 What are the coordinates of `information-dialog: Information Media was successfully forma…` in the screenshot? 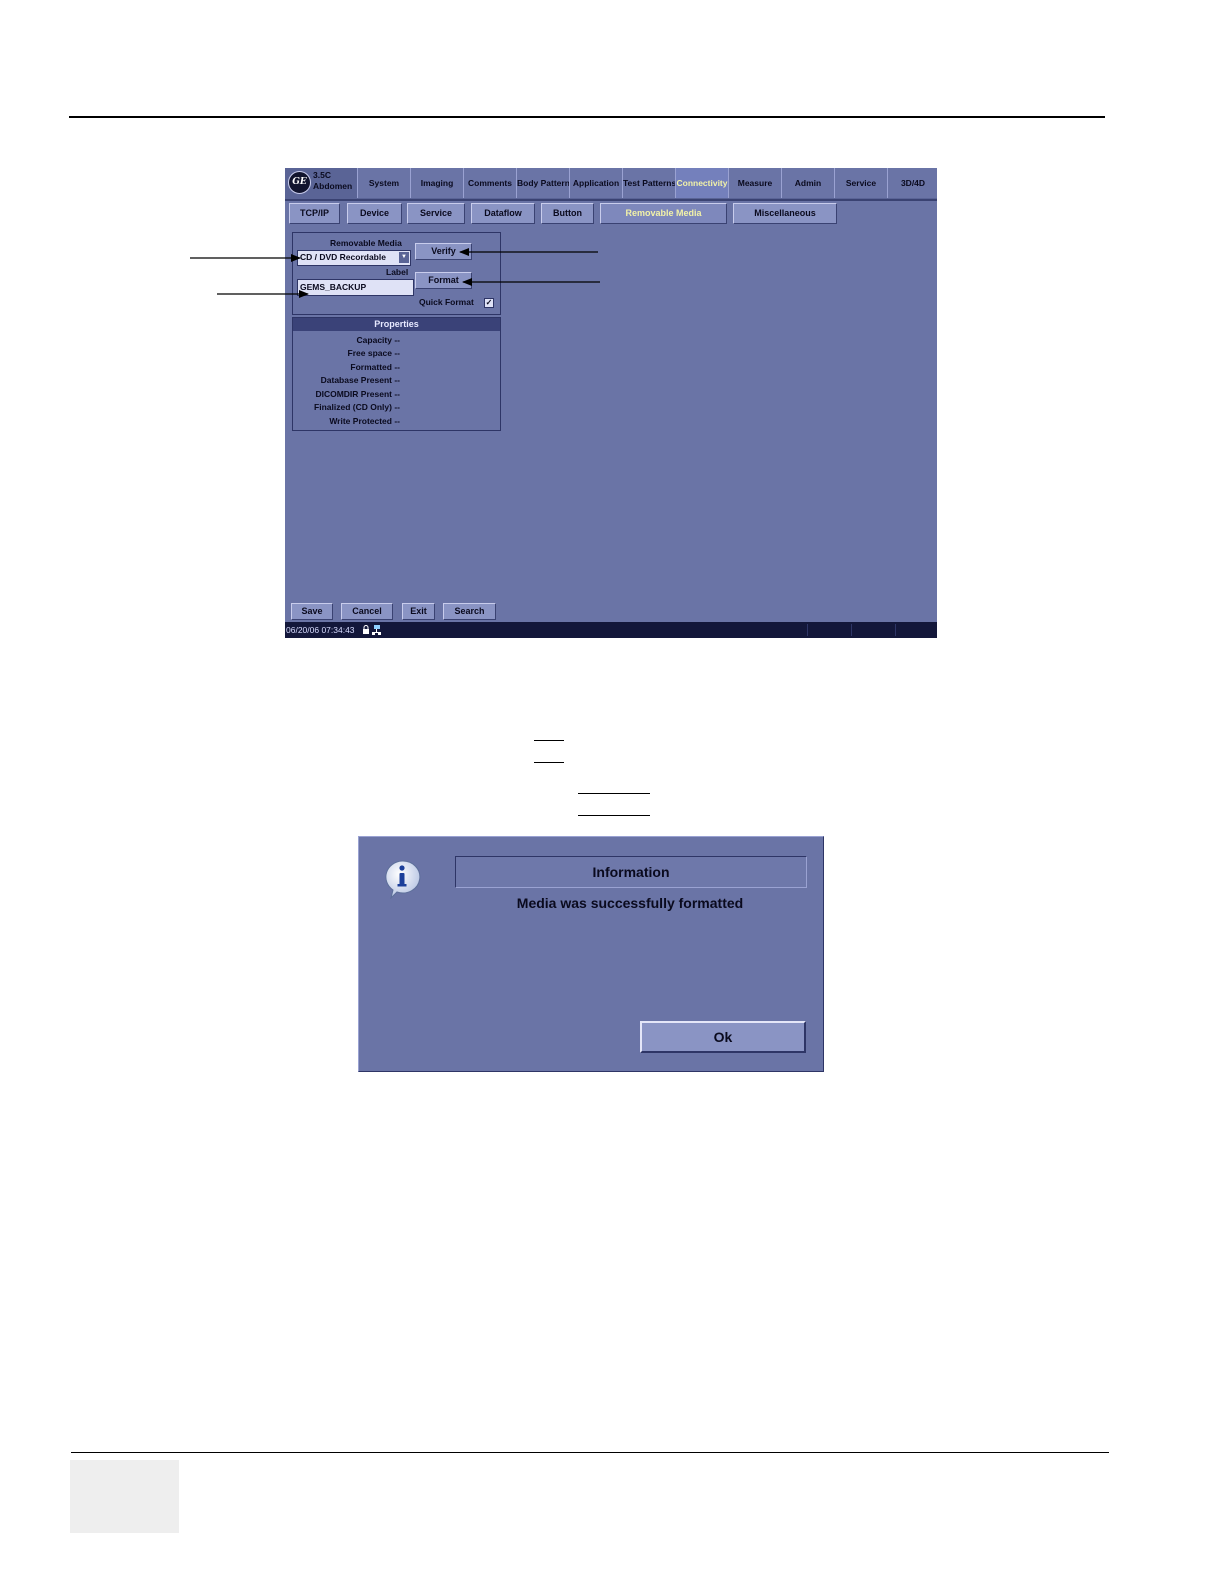 It's located at (591, 954).